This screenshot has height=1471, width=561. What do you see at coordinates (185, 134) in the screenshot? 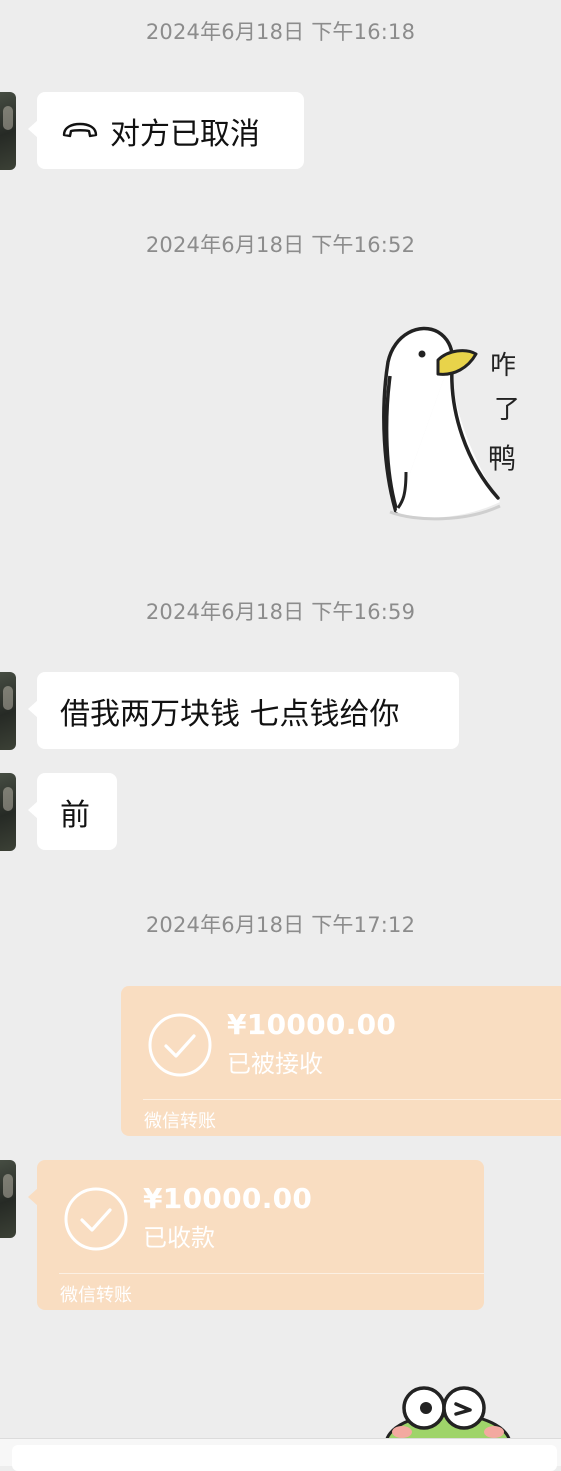
I see `call-status-text: 对方已取消` at bounding box center [185, 134].